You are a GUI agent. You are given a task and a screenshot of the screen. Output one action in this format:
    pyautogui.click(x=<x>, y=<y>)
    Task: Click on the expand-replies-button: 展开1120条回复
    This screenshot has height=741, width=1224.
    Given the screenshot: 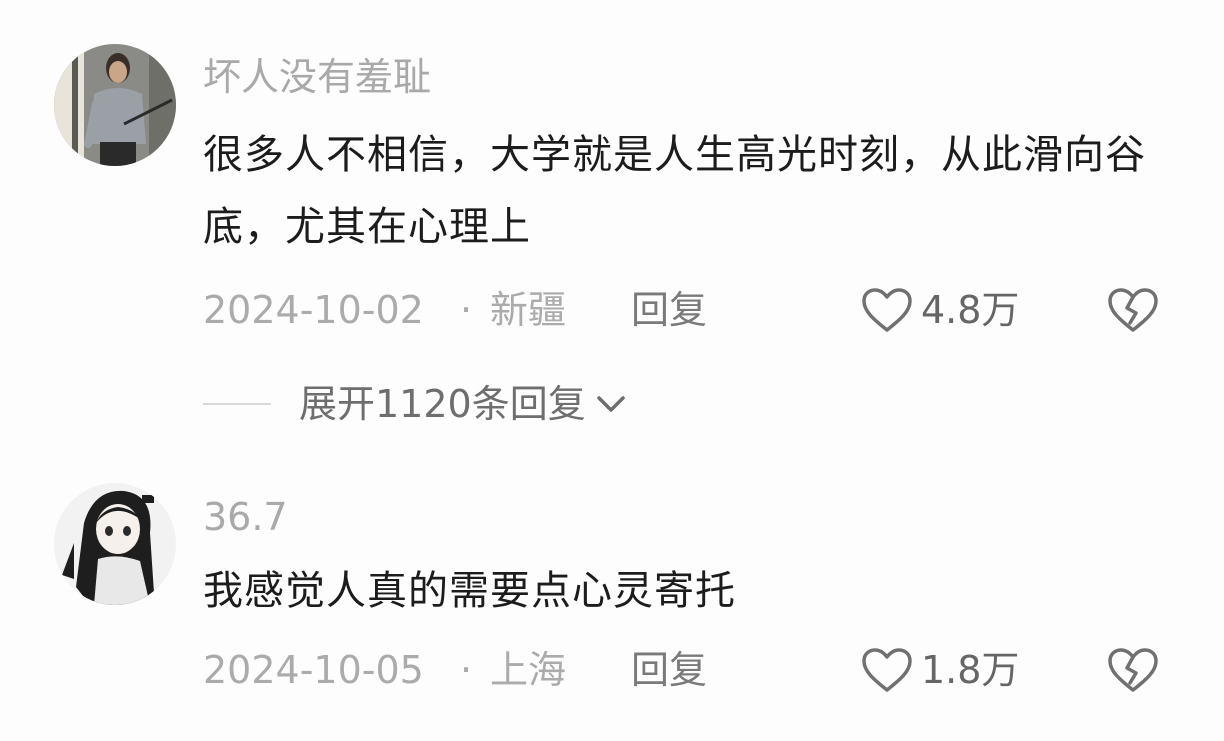 What is the action you would take?
    pyautogui.click(x=415, y=404)
    